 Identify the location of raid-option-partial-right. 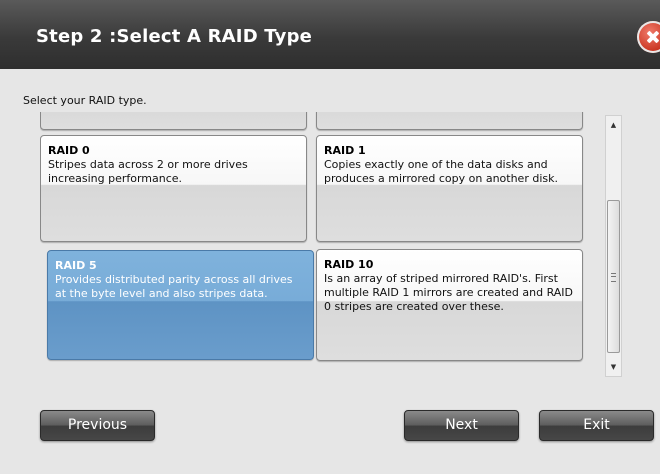
(449, 121).